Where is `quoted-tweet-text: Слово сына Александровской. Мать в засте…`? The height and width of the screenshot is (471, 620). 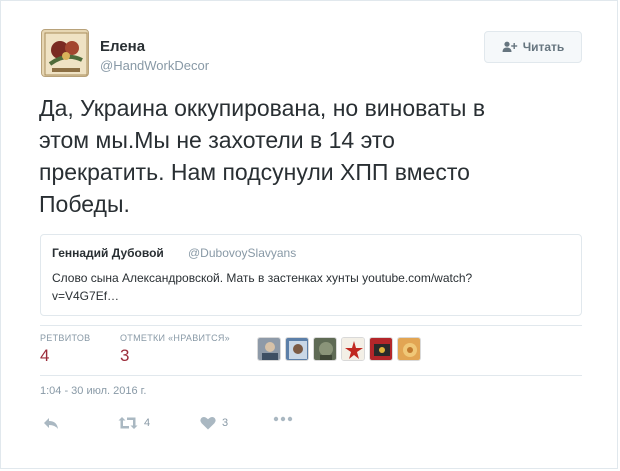 quoted-tweet-text: Слово сына Александровской. Мать в засте… is located at coordinates (262, 287).